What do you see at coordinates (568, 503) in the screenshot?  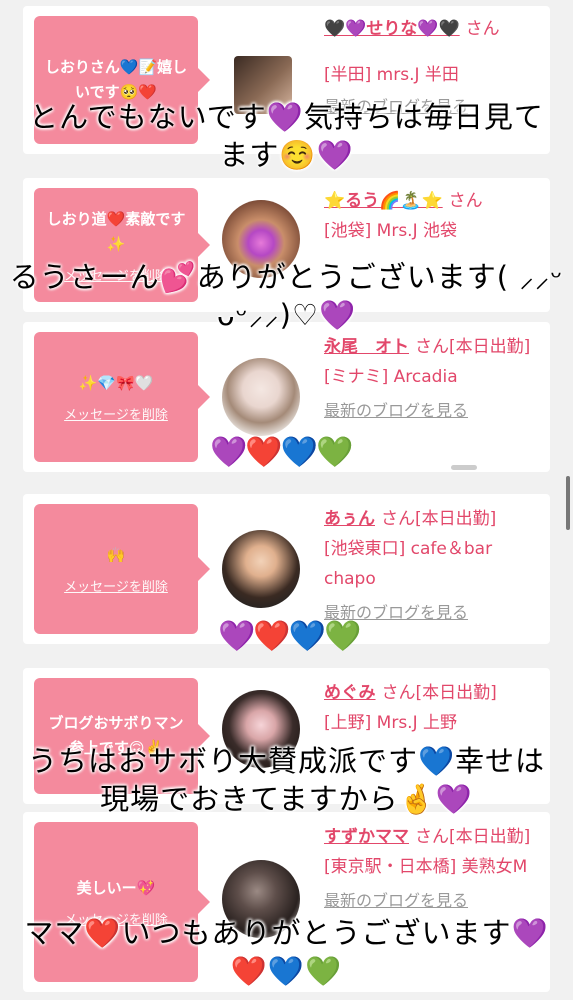 I see `scrollbar` at bounding box center [568, 503].